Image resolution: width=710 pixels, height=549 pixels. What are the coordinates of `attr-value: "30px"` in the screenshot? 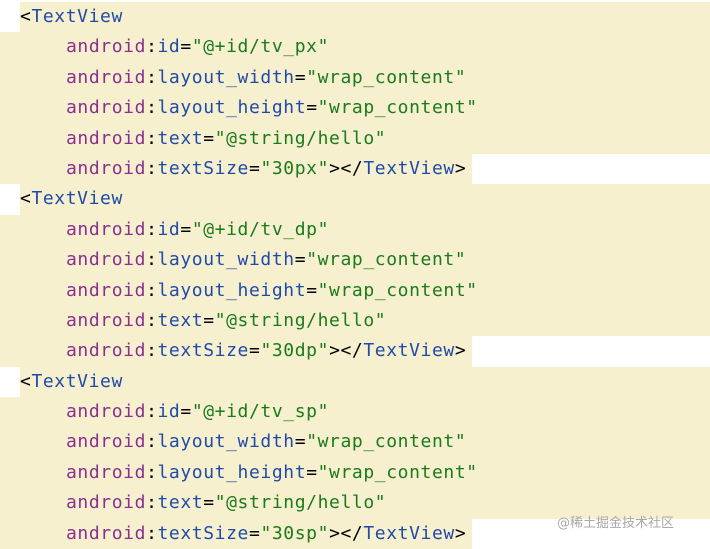 It's located at (295, 168).